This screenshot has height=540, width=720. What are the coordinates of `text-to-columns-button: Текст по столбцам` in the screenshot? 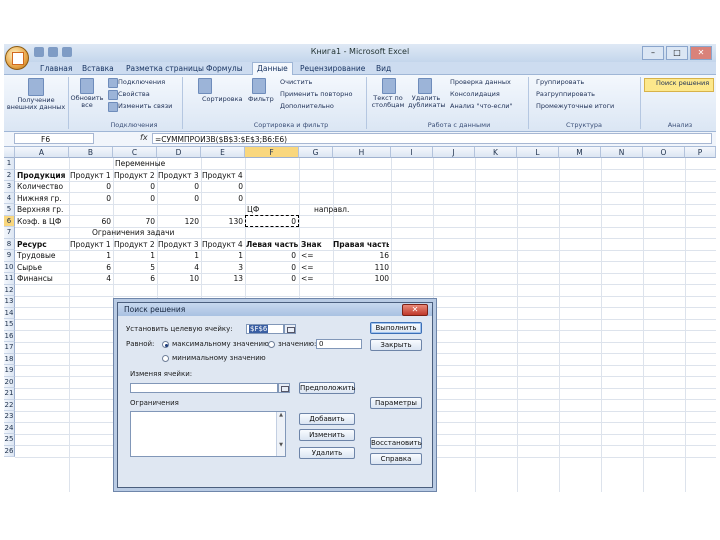 It's located at (388, 102).